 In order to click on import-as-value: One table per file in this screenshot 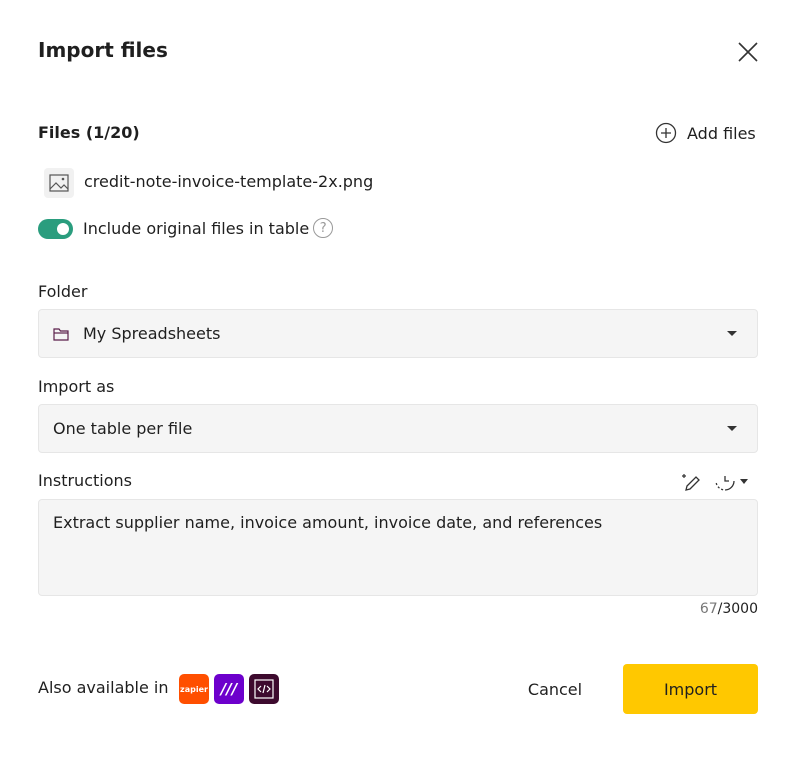, I will do `click(123, 428)`.